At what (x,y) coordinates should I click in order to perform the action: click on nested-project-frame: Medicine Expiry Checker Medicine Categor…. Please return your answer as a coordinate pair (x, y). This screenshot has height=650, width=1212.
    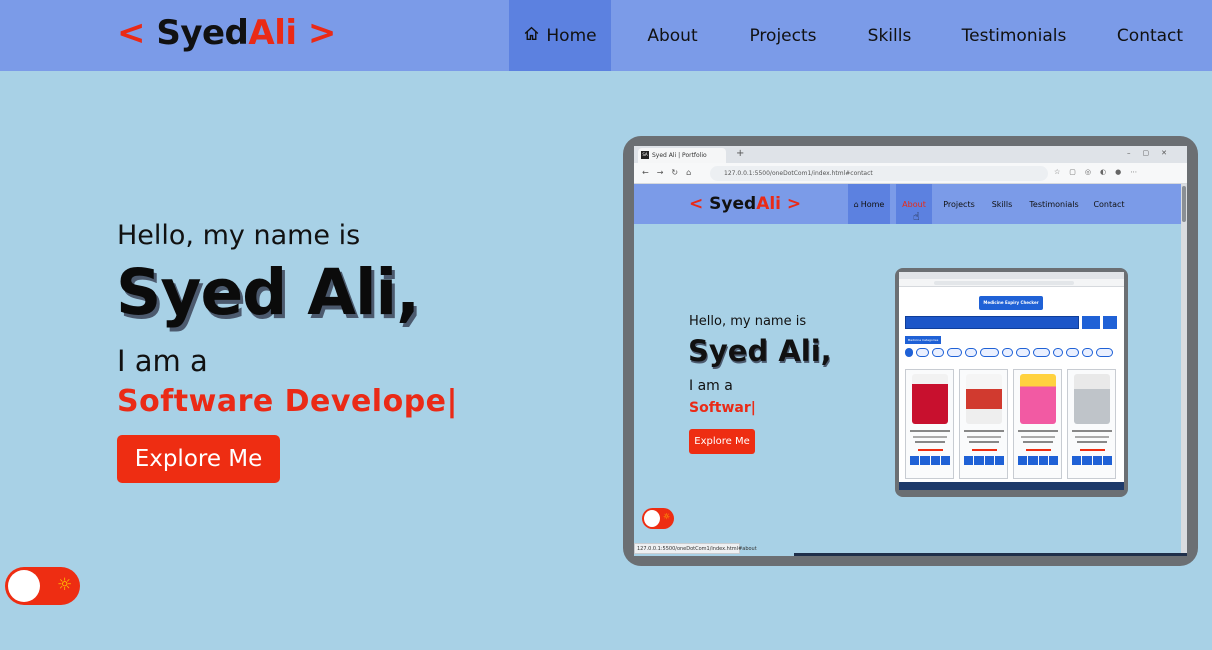
    Looking at the image, I should click on (1011, 382).